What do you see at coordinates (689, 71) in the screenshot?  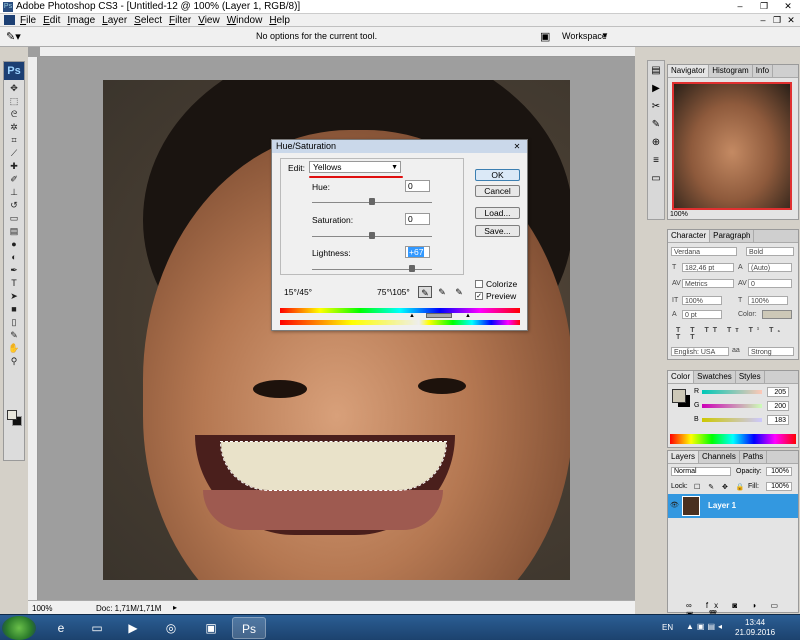 I see `tab-navigator: Navigator` at bounding box center [689, 71].